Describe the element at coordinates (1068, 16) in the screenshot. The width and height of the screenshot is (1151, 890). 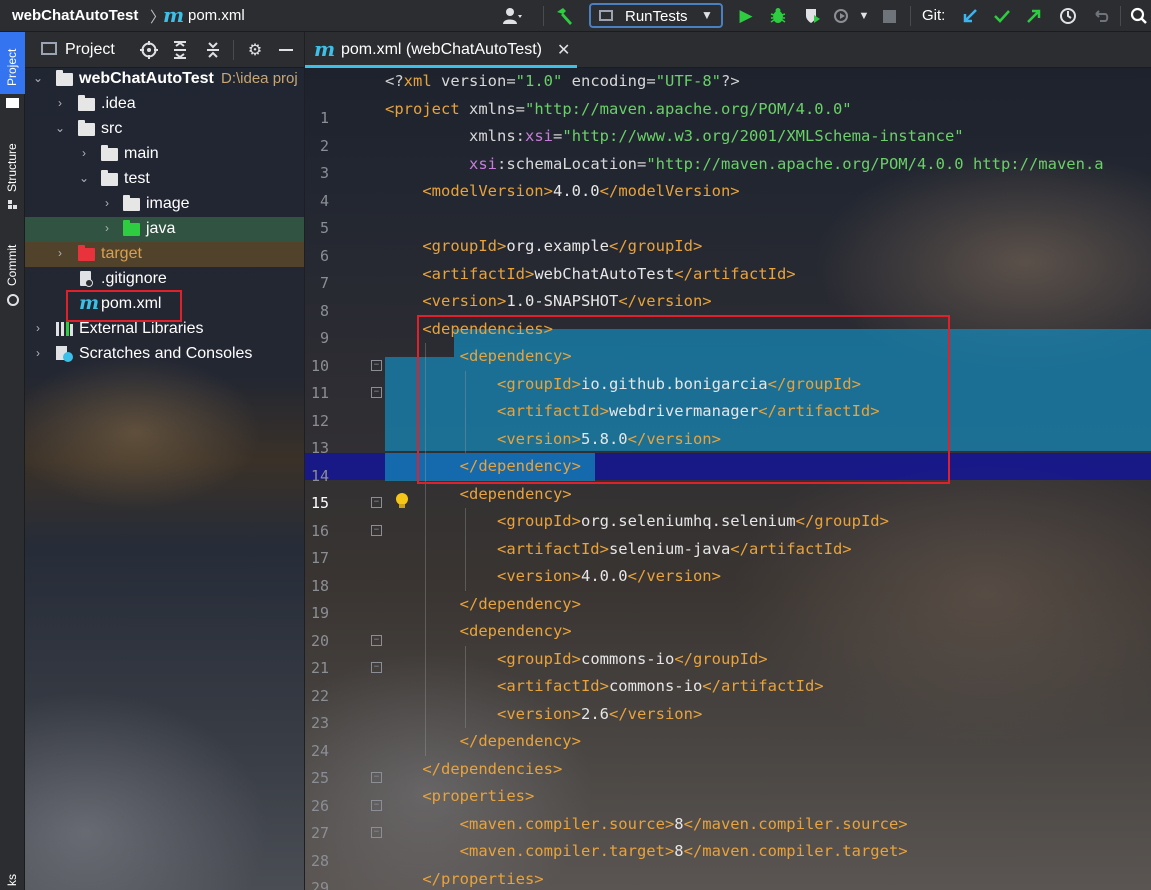
I see `history-icon` at that location.